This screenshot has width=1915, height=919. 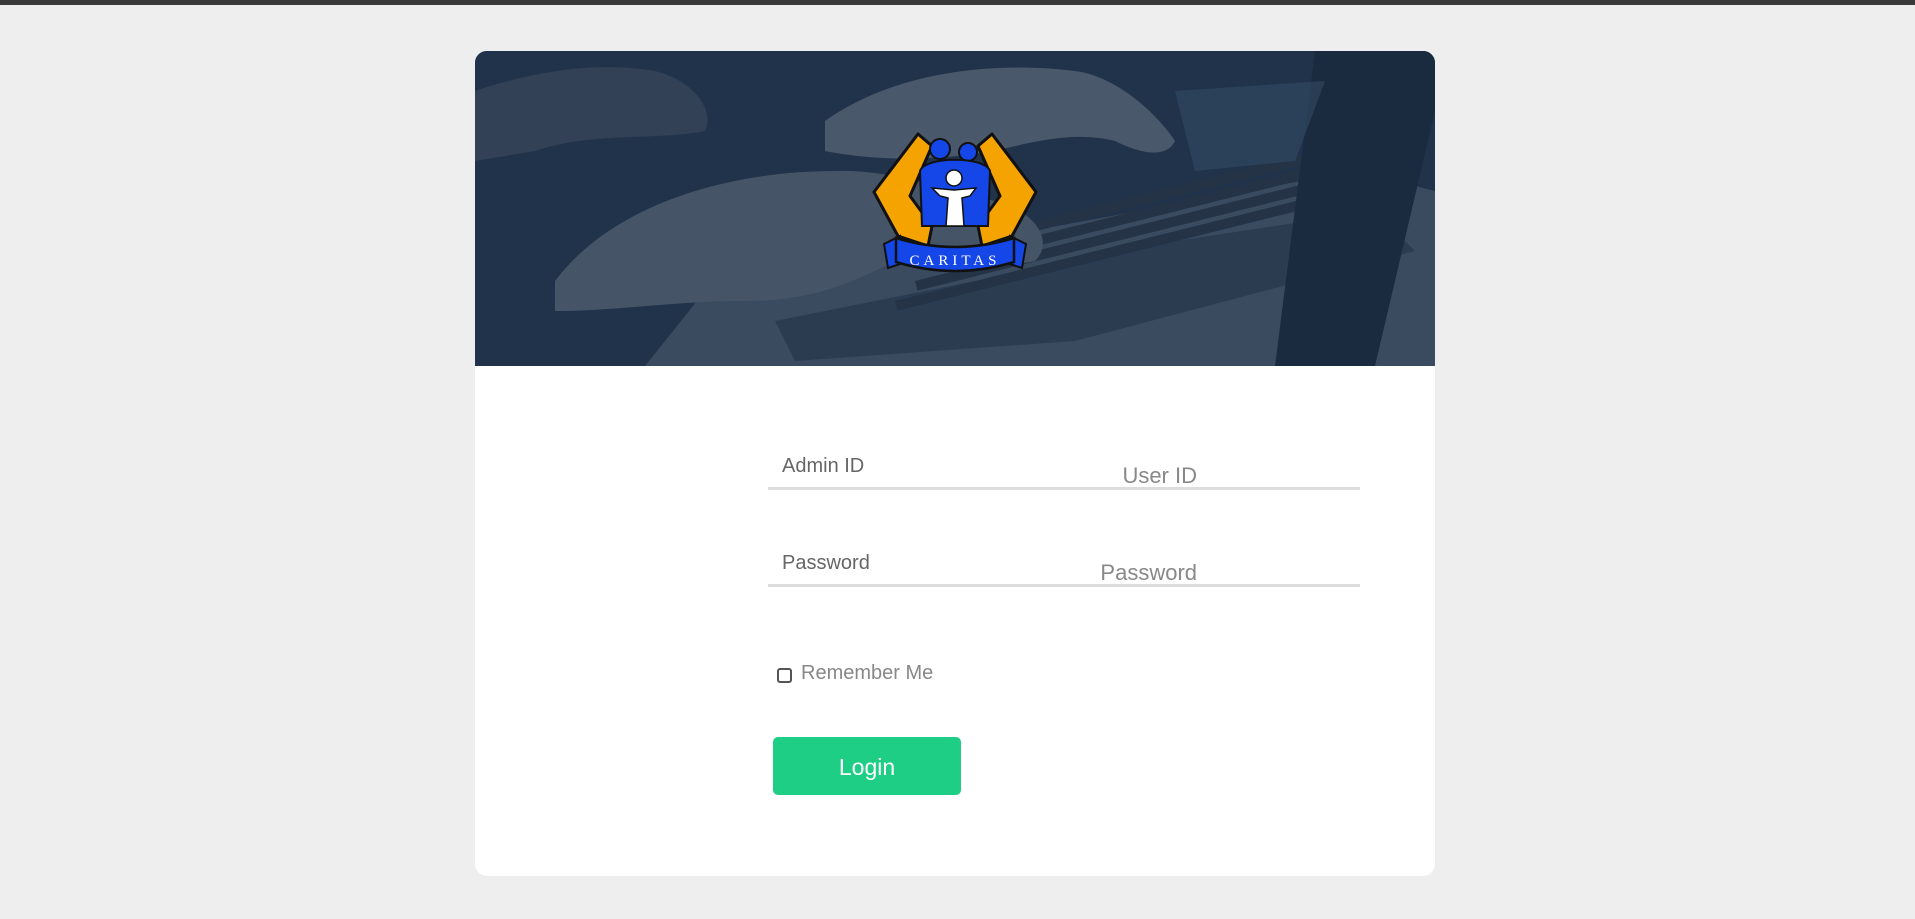 I want to click on svg-text: CARITAS, so click(x=955, y=261).